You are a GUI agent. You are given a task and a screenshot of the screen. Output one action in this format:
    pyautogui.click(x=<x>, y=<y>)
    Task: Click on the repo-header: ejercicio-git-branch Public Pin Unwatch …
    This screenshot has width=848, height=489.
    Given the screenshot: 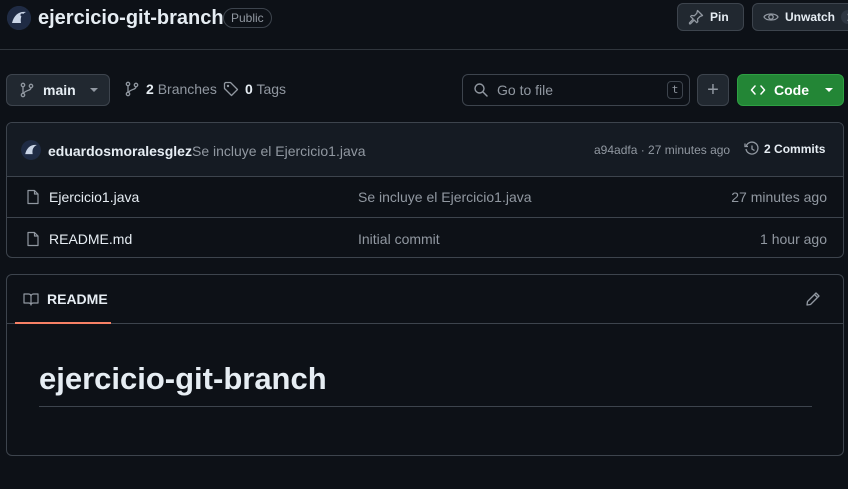 What is the action you would take?
    pyautogui.click(x=424, y=25)
    